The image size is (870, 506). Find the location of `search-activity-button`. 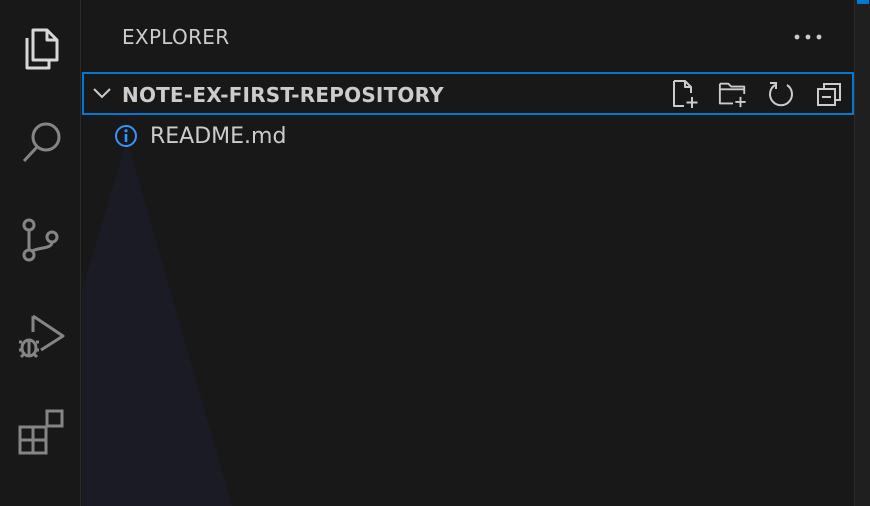

search-activity-button is located at coordinates (40, 144).